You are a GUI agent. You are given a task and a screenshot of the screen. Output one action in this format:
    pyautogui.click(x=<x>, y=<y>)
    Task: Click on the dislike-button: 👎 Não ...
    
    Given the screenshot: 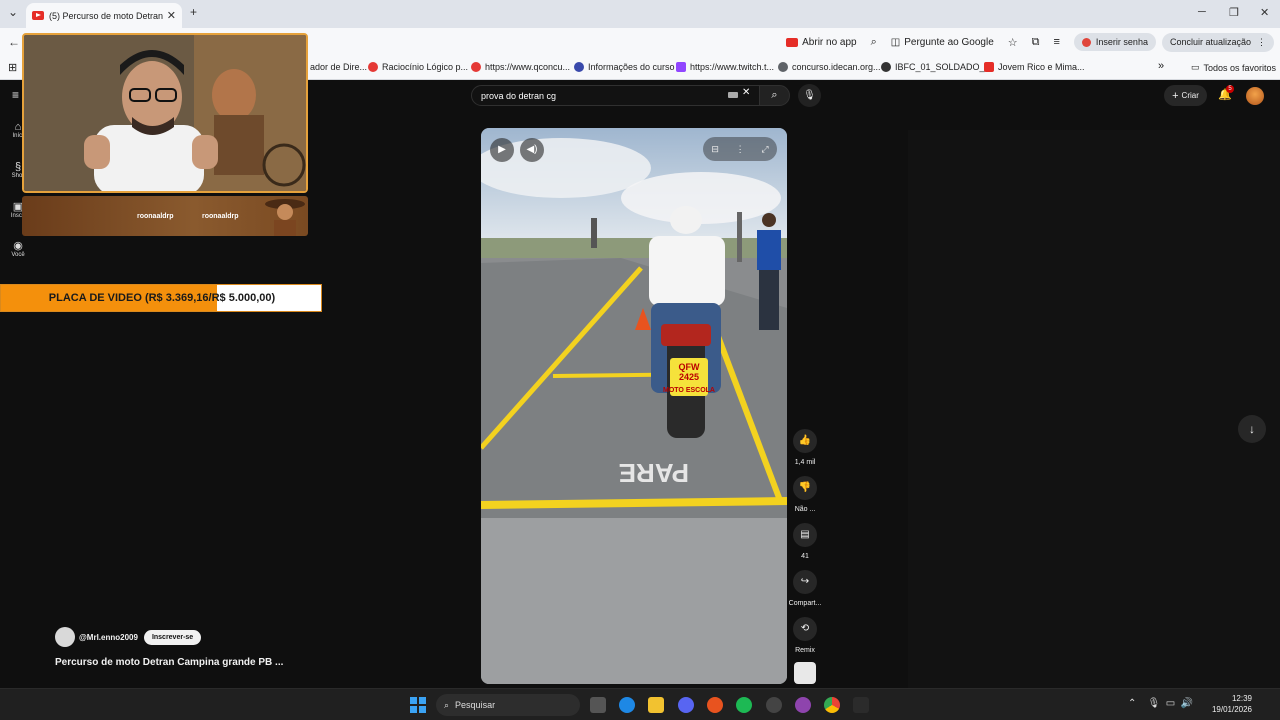 What is the action you would take?
    pyautogui.click(x=805, y=494)
    